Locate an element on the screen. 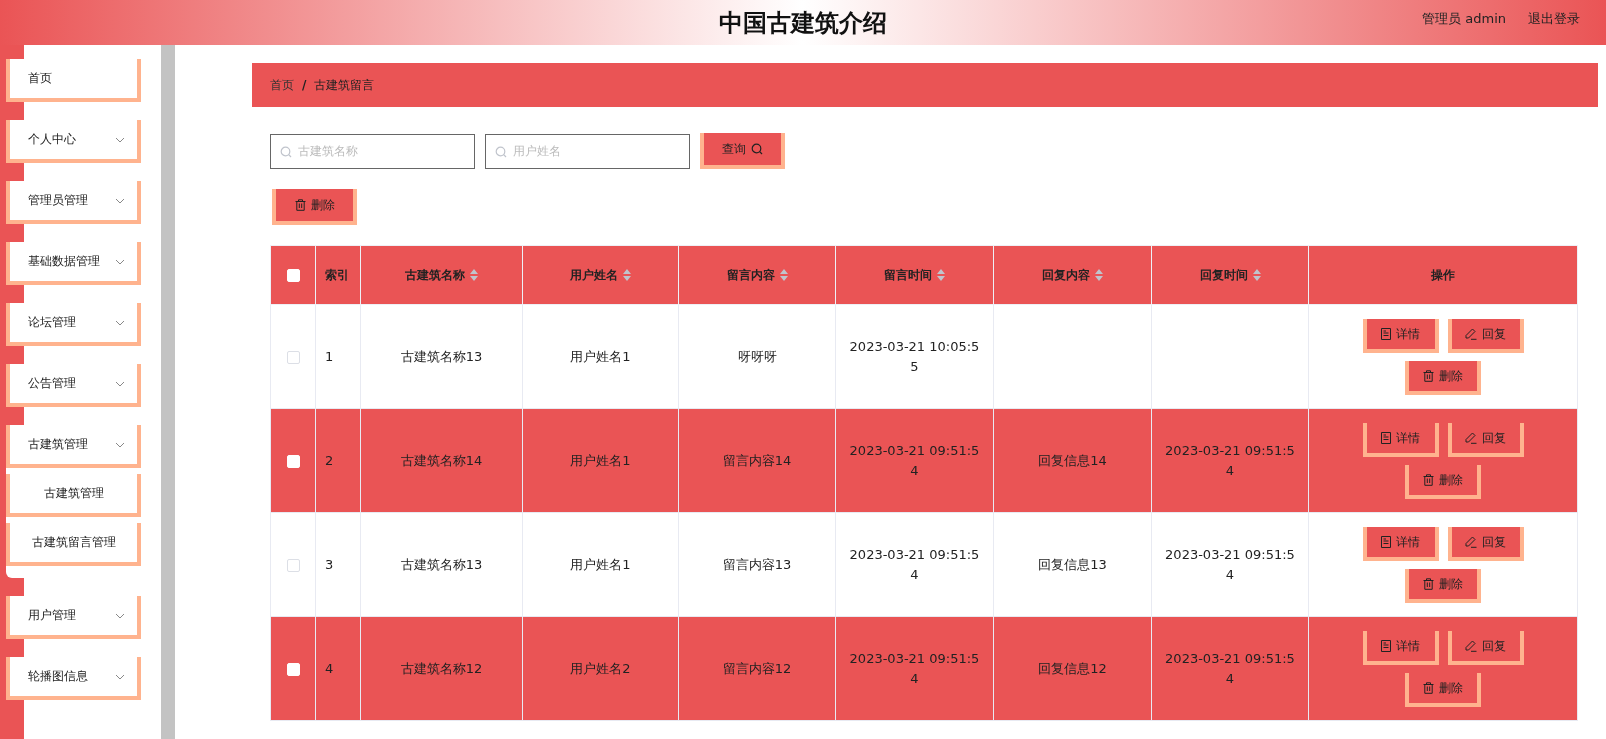  column-header: 回复时间 is located at coordinates (1230, 275).